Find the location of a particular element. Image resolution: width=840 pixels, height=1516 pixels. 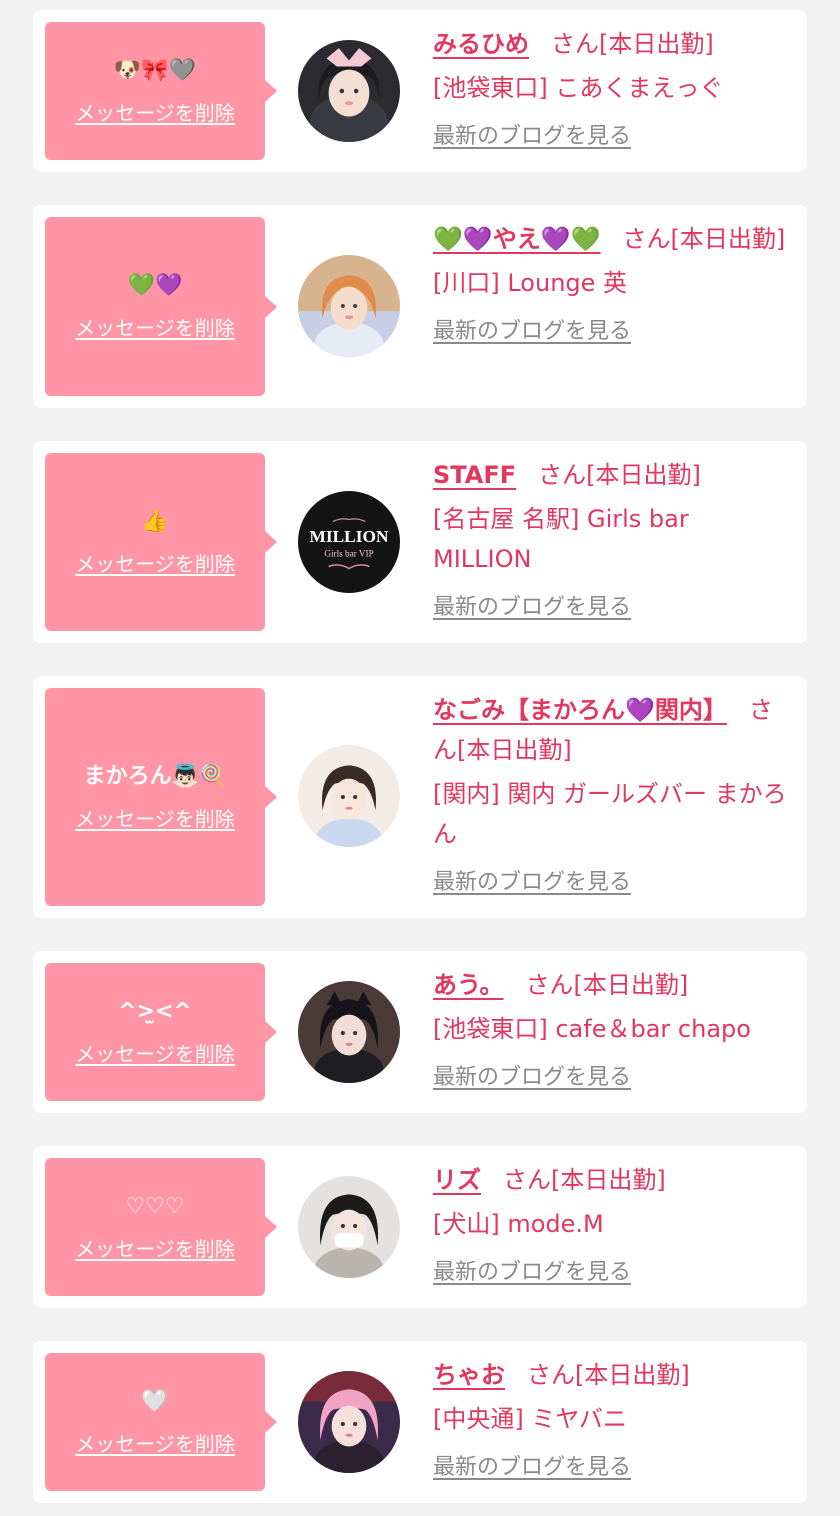

cast-name-link: 💚💜やえ💜💚 is located at coordinates (517, 239).